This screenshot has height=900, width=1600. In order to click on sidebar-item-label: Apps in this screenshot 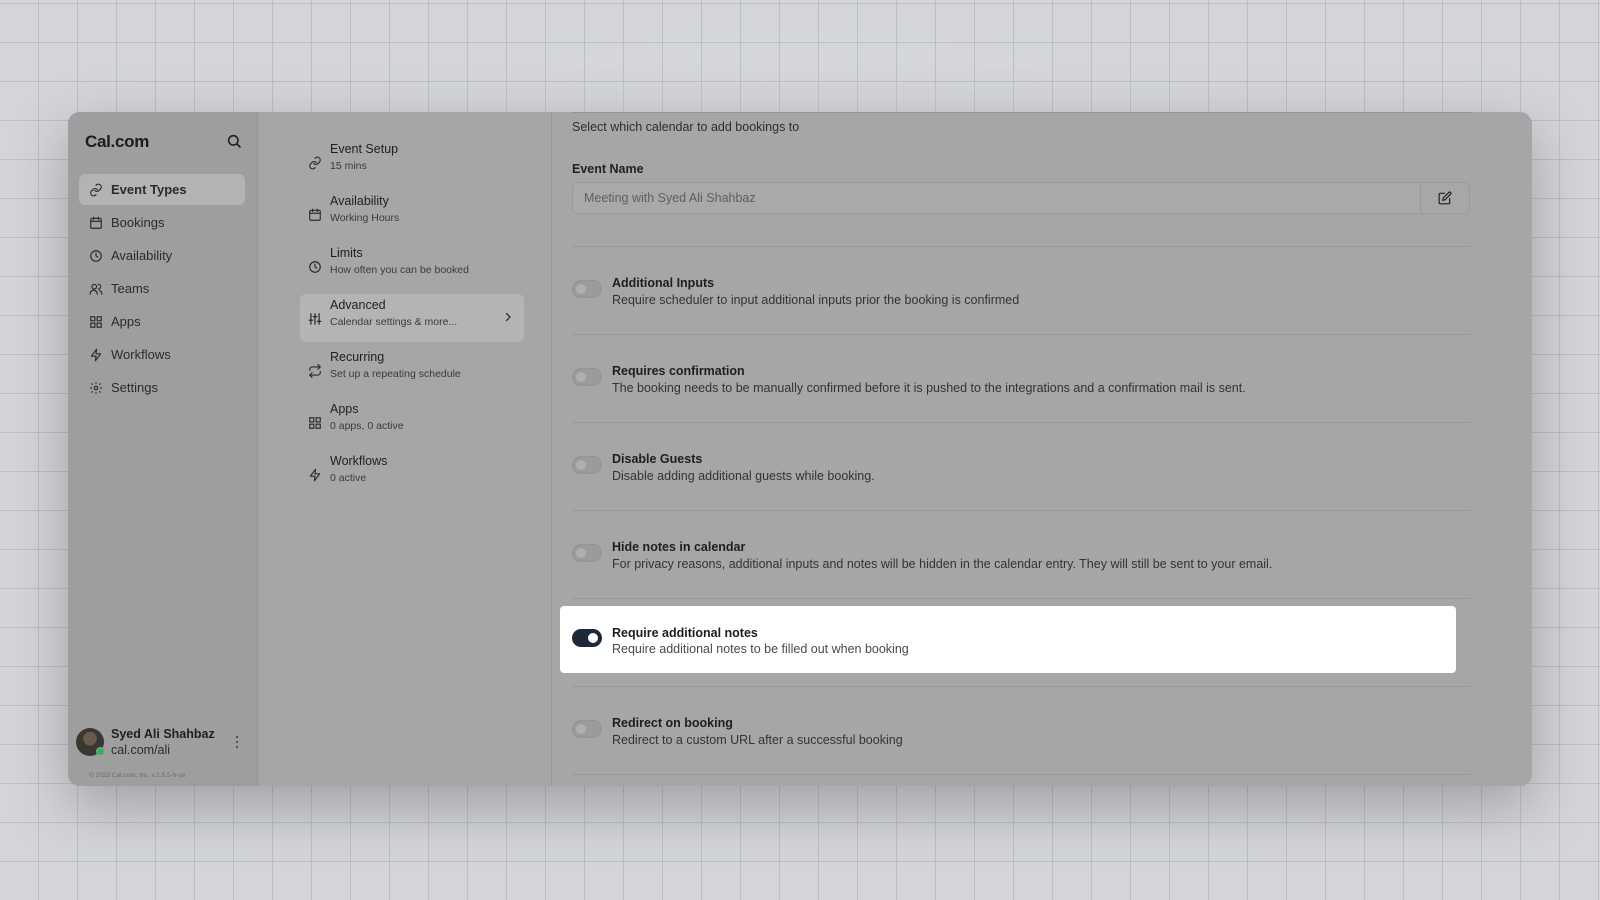, I will do `click(126, 321)`.